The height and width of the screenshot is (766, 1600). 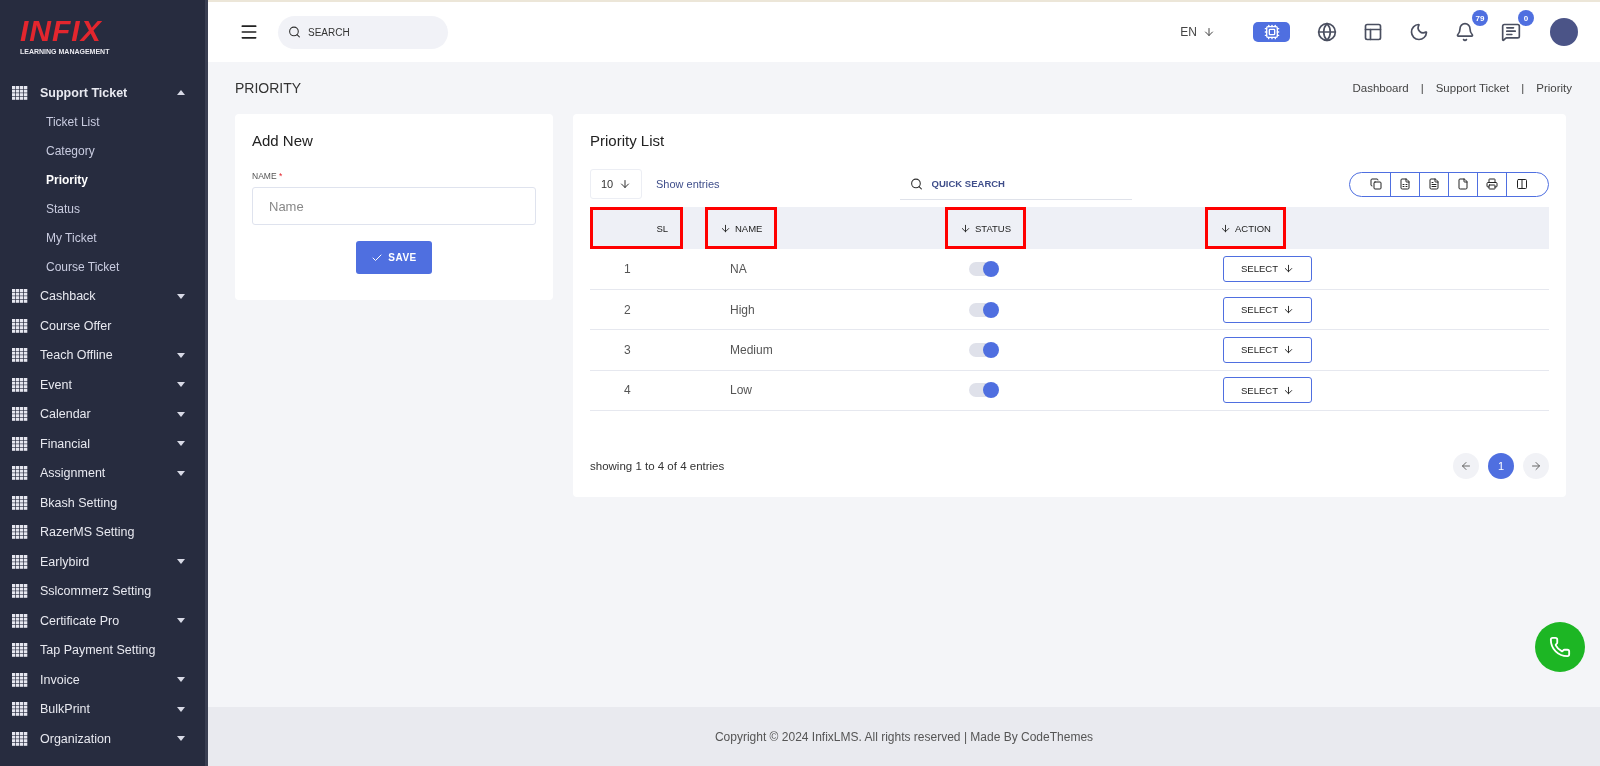 What do you see at coordinates (1472, 88) in the screenshot?
I see `breadcrumb-link: Support Ticket` at bounding box center [1472, 88].